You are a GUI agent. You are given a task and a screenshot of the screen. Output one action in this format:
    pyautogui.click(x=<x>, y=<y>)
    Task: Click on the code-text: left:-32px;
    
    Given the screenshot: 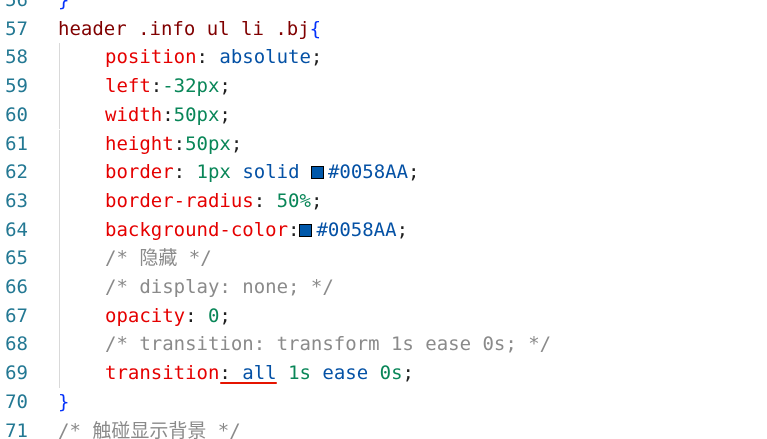 What is the action you would take?
    pyautogui.click(x=144, y=86)
    